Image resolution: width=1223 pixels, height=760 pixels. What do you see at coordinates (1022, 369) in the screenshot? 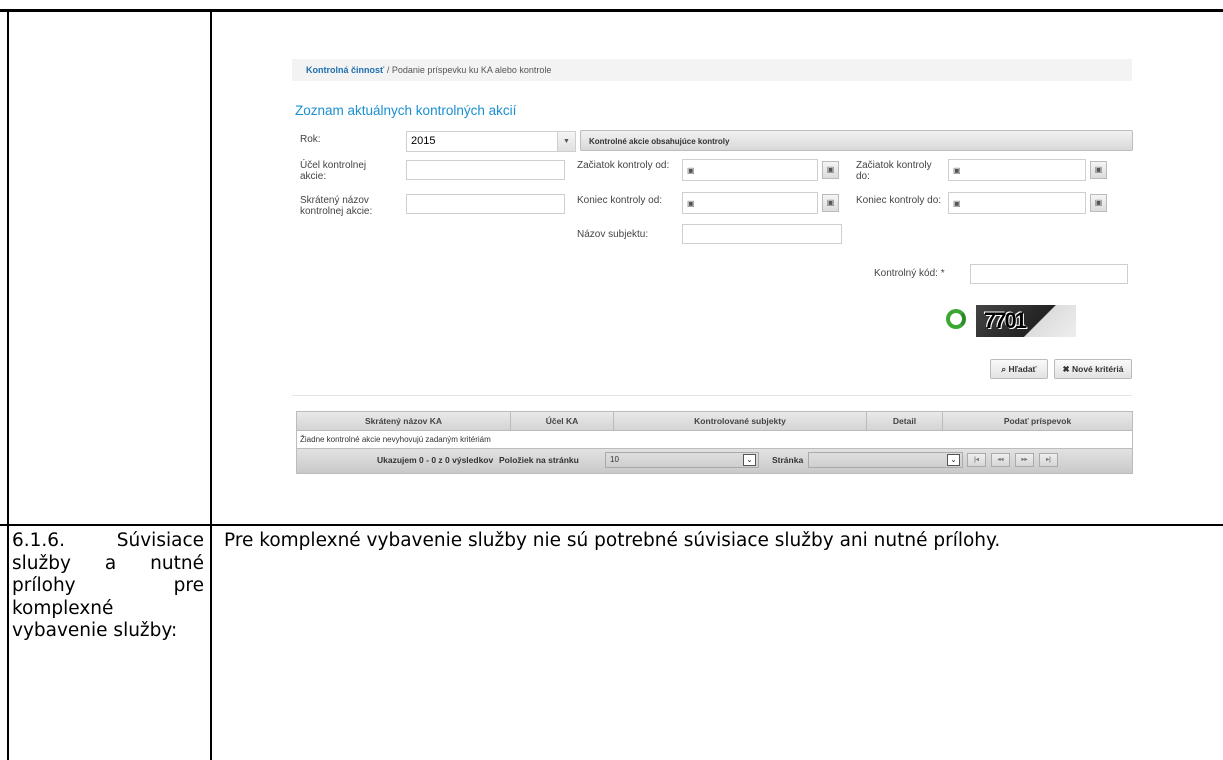
I see `search-button-label: Hľadať` at bounding box center [1022, 369].